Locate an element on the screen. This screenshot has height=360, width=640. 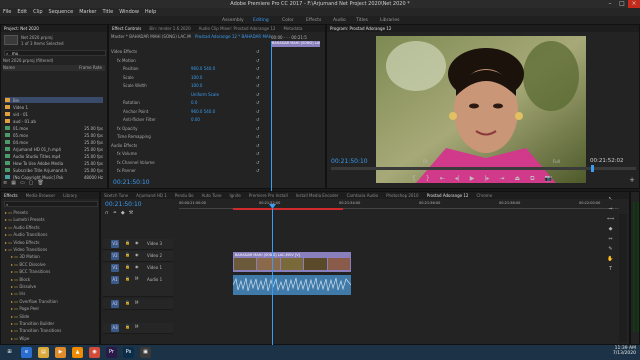
mini-playhead is located at coordinates (271, 116).